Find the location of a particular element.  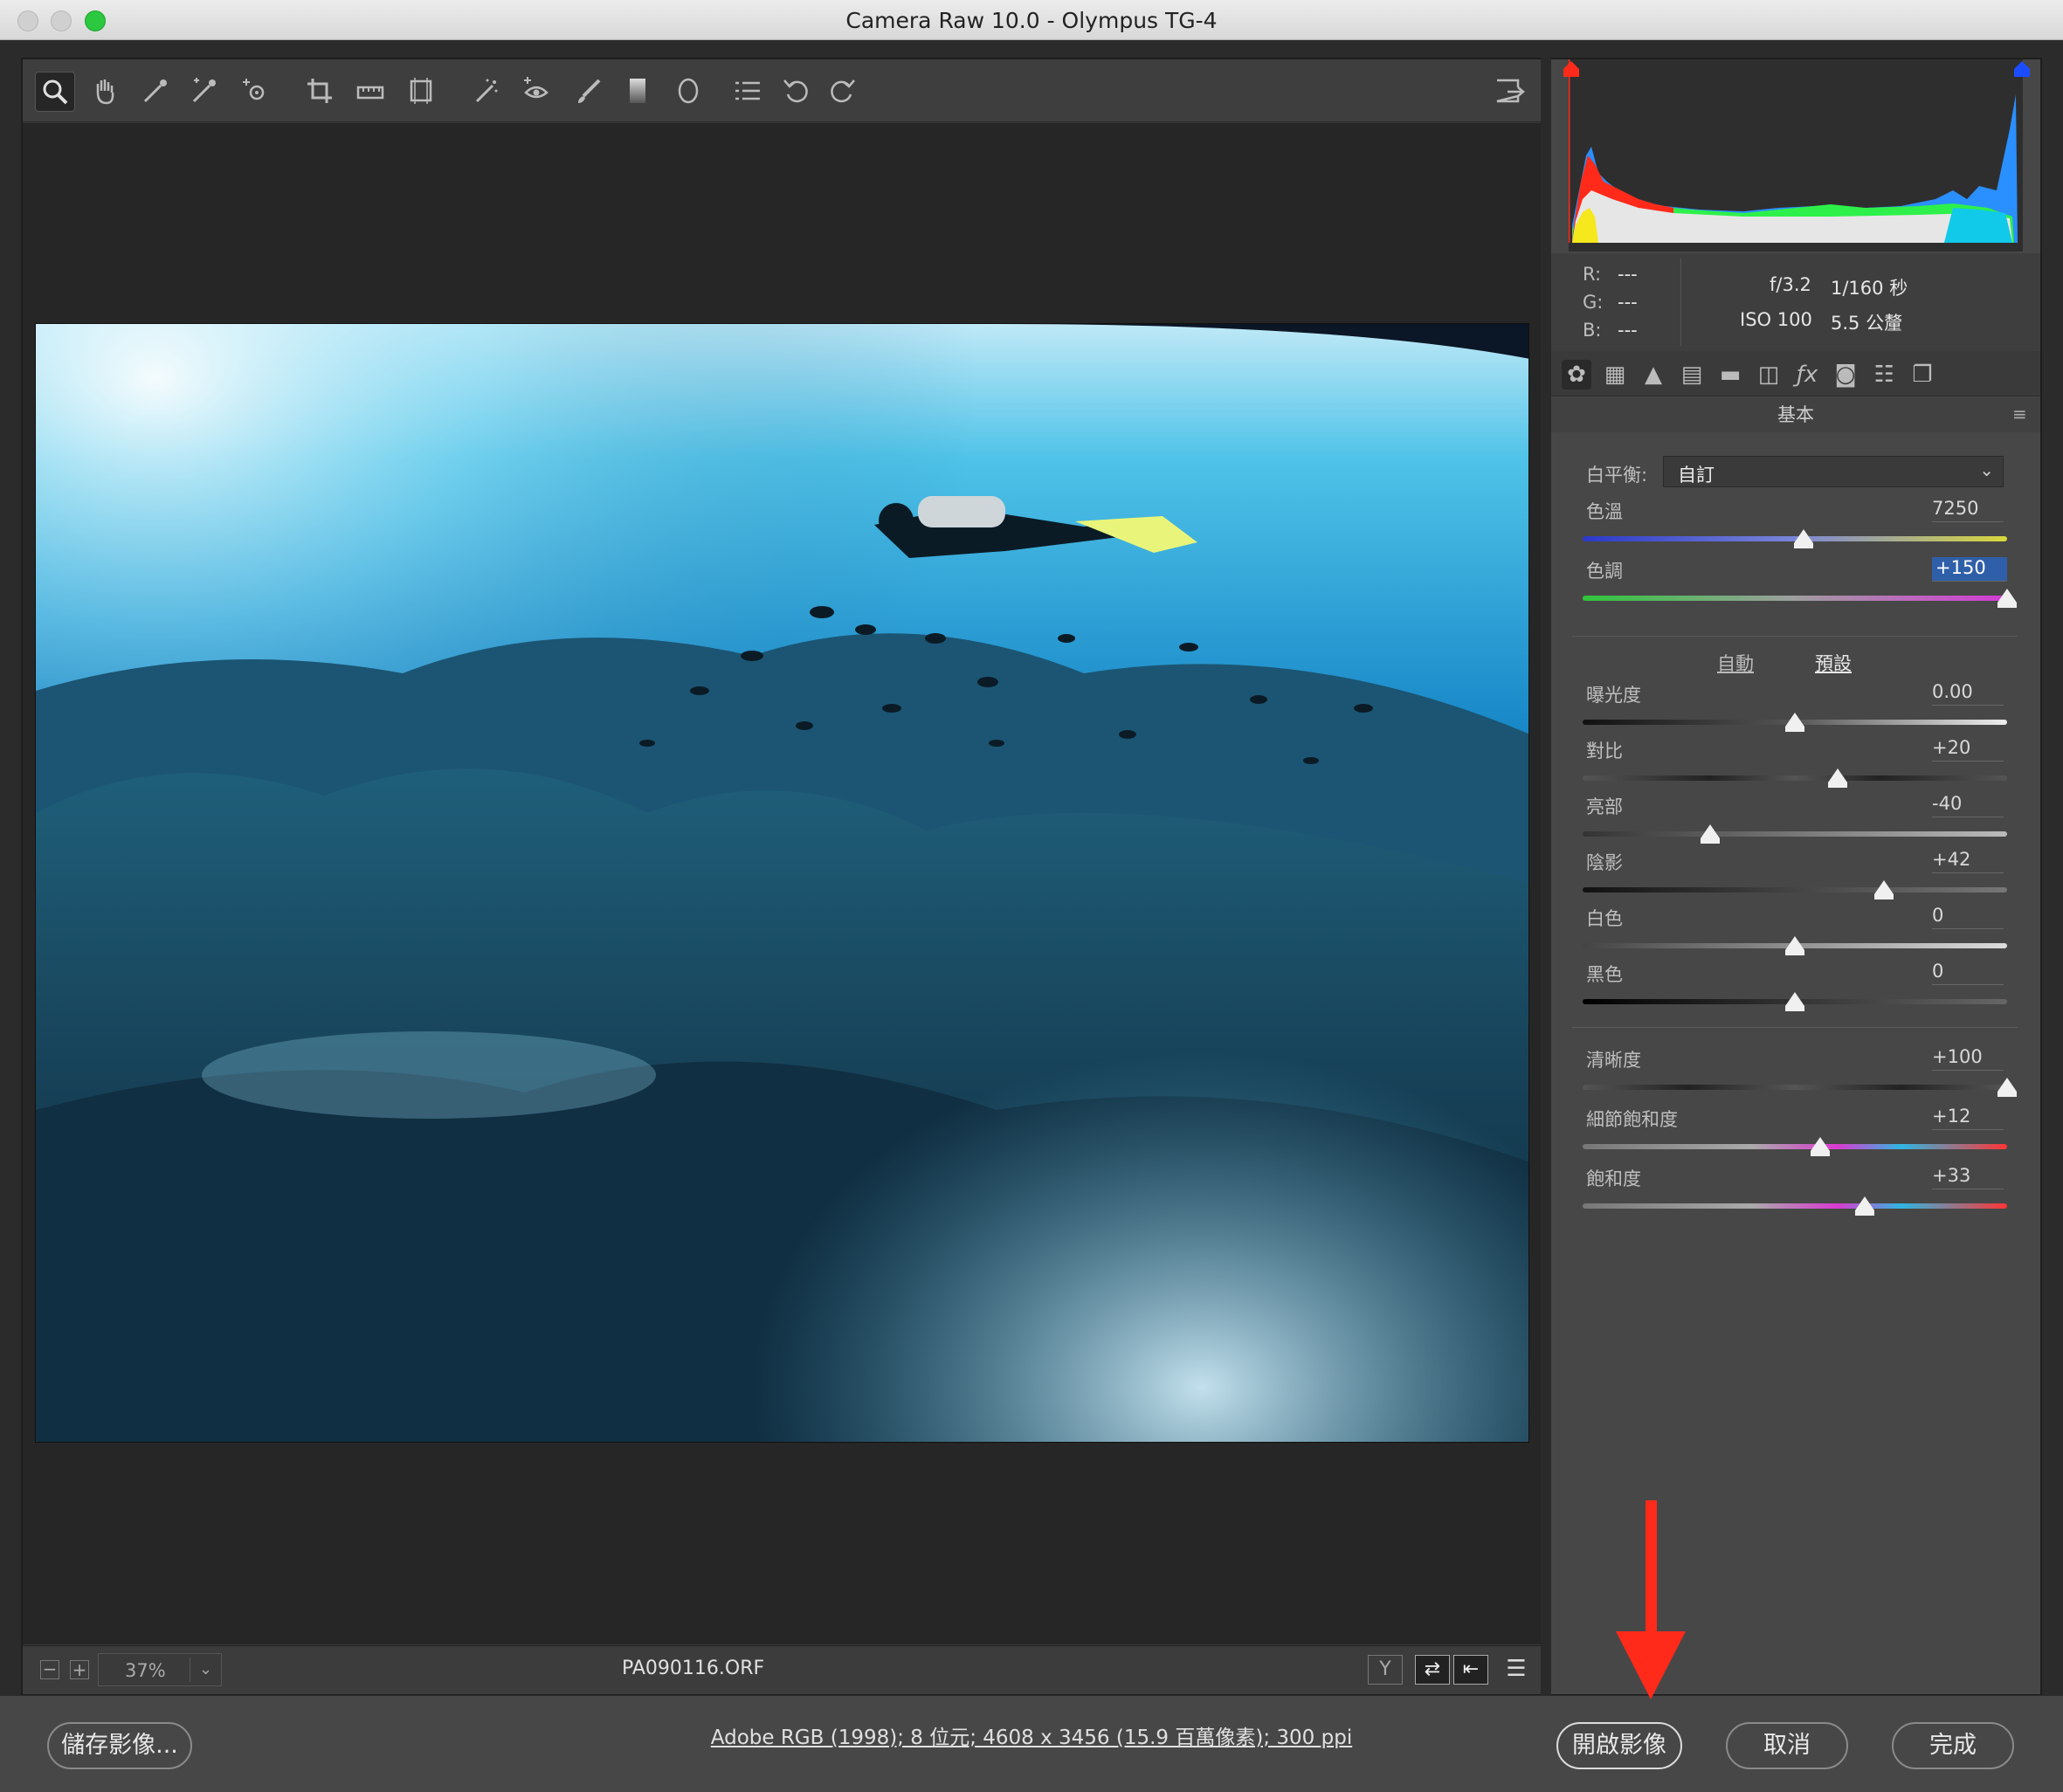

zoom-level-select: 37% ⌄ is located at coordinates (160, 1669).